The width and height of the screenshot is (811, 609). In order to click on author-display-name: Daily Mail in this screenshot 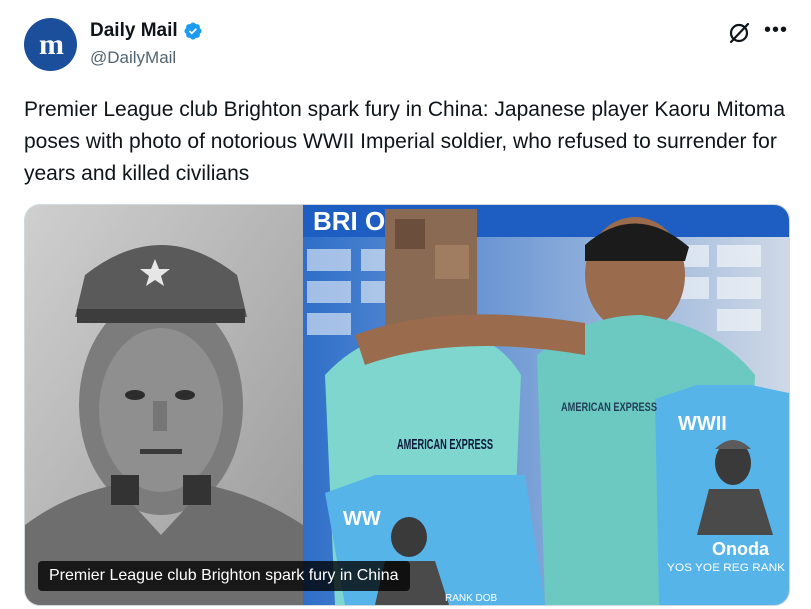, I will do `click(134, 31)`.